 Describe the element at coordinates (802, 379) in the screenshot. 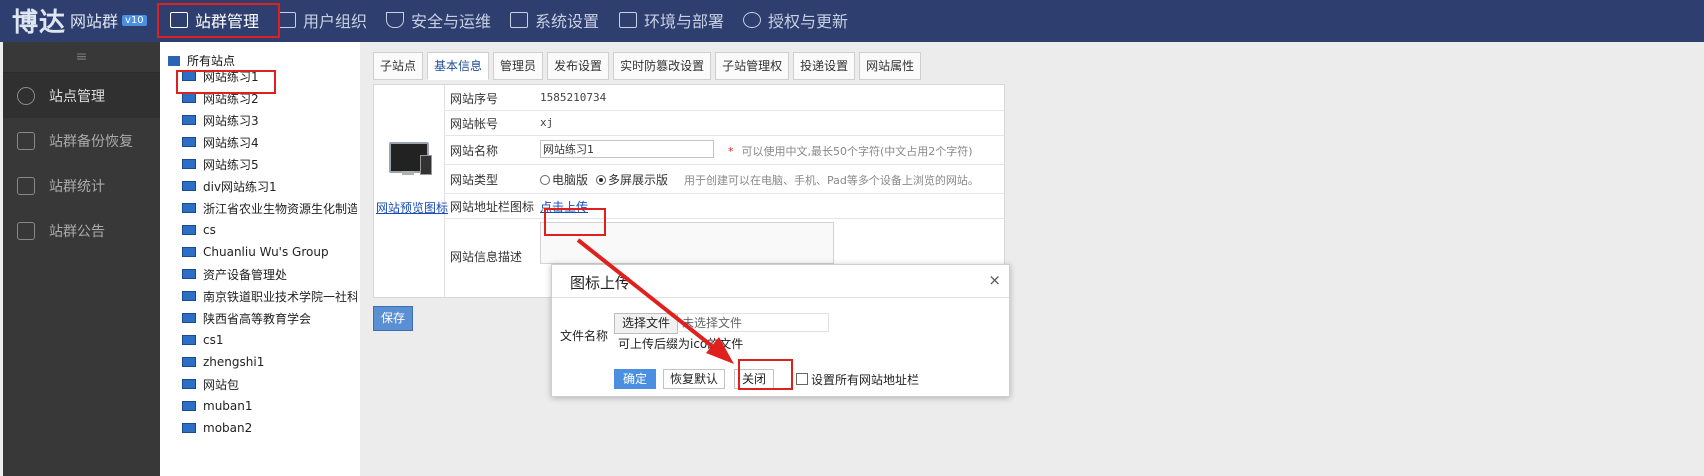

I see `apply-all-checkbox` at that location.